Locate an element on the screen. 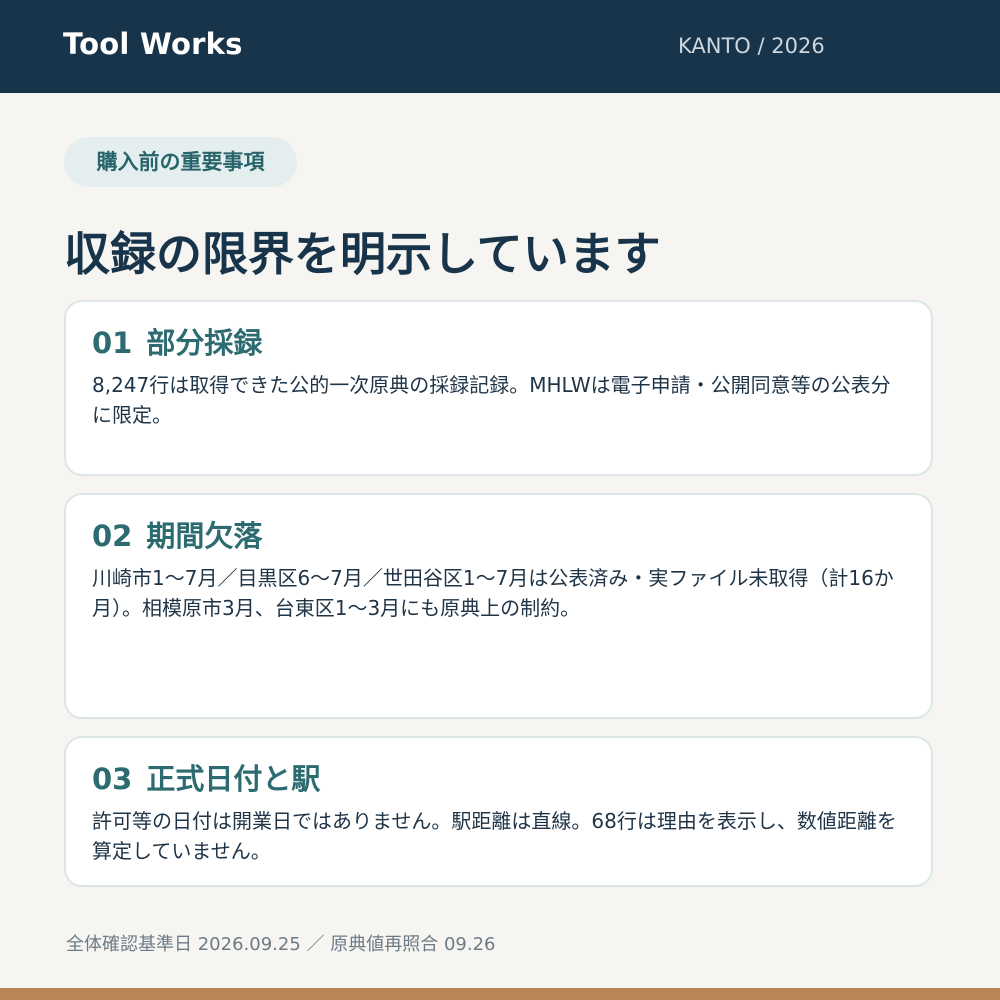  header-bar: Tool Works KANTO / 2026 is located at coordinates (500, 46).